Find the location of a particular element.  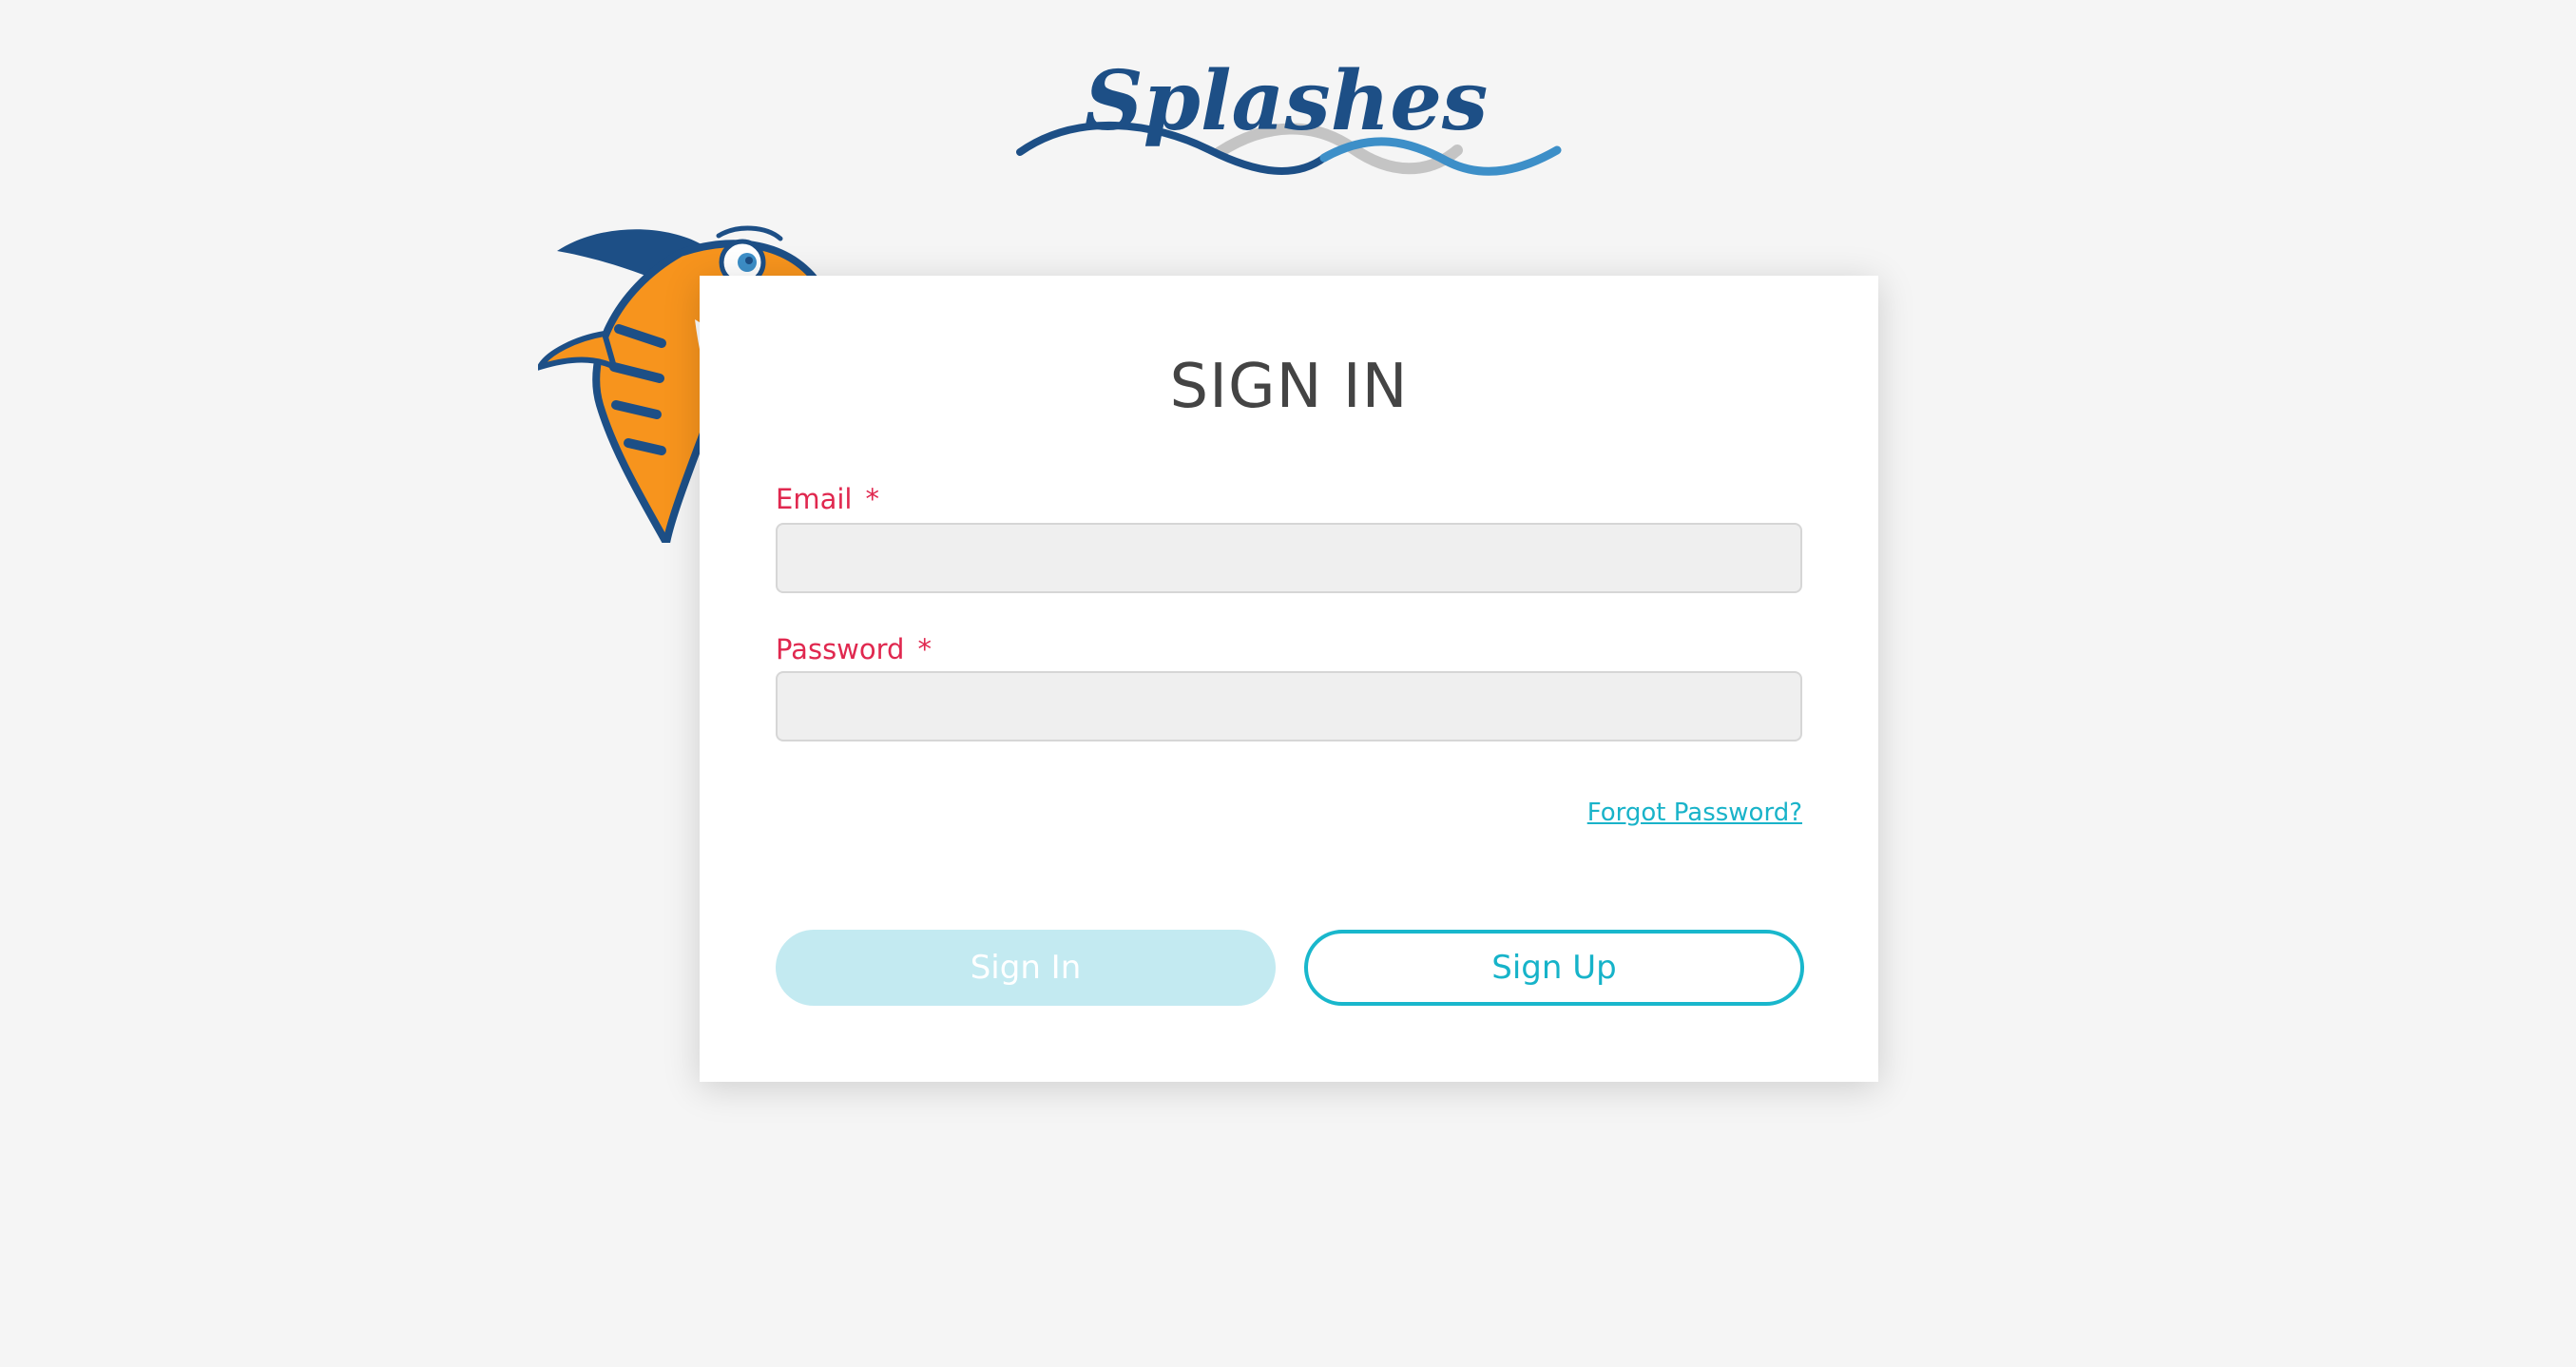

email-label-text: Email is located at coordinates (814, 499).